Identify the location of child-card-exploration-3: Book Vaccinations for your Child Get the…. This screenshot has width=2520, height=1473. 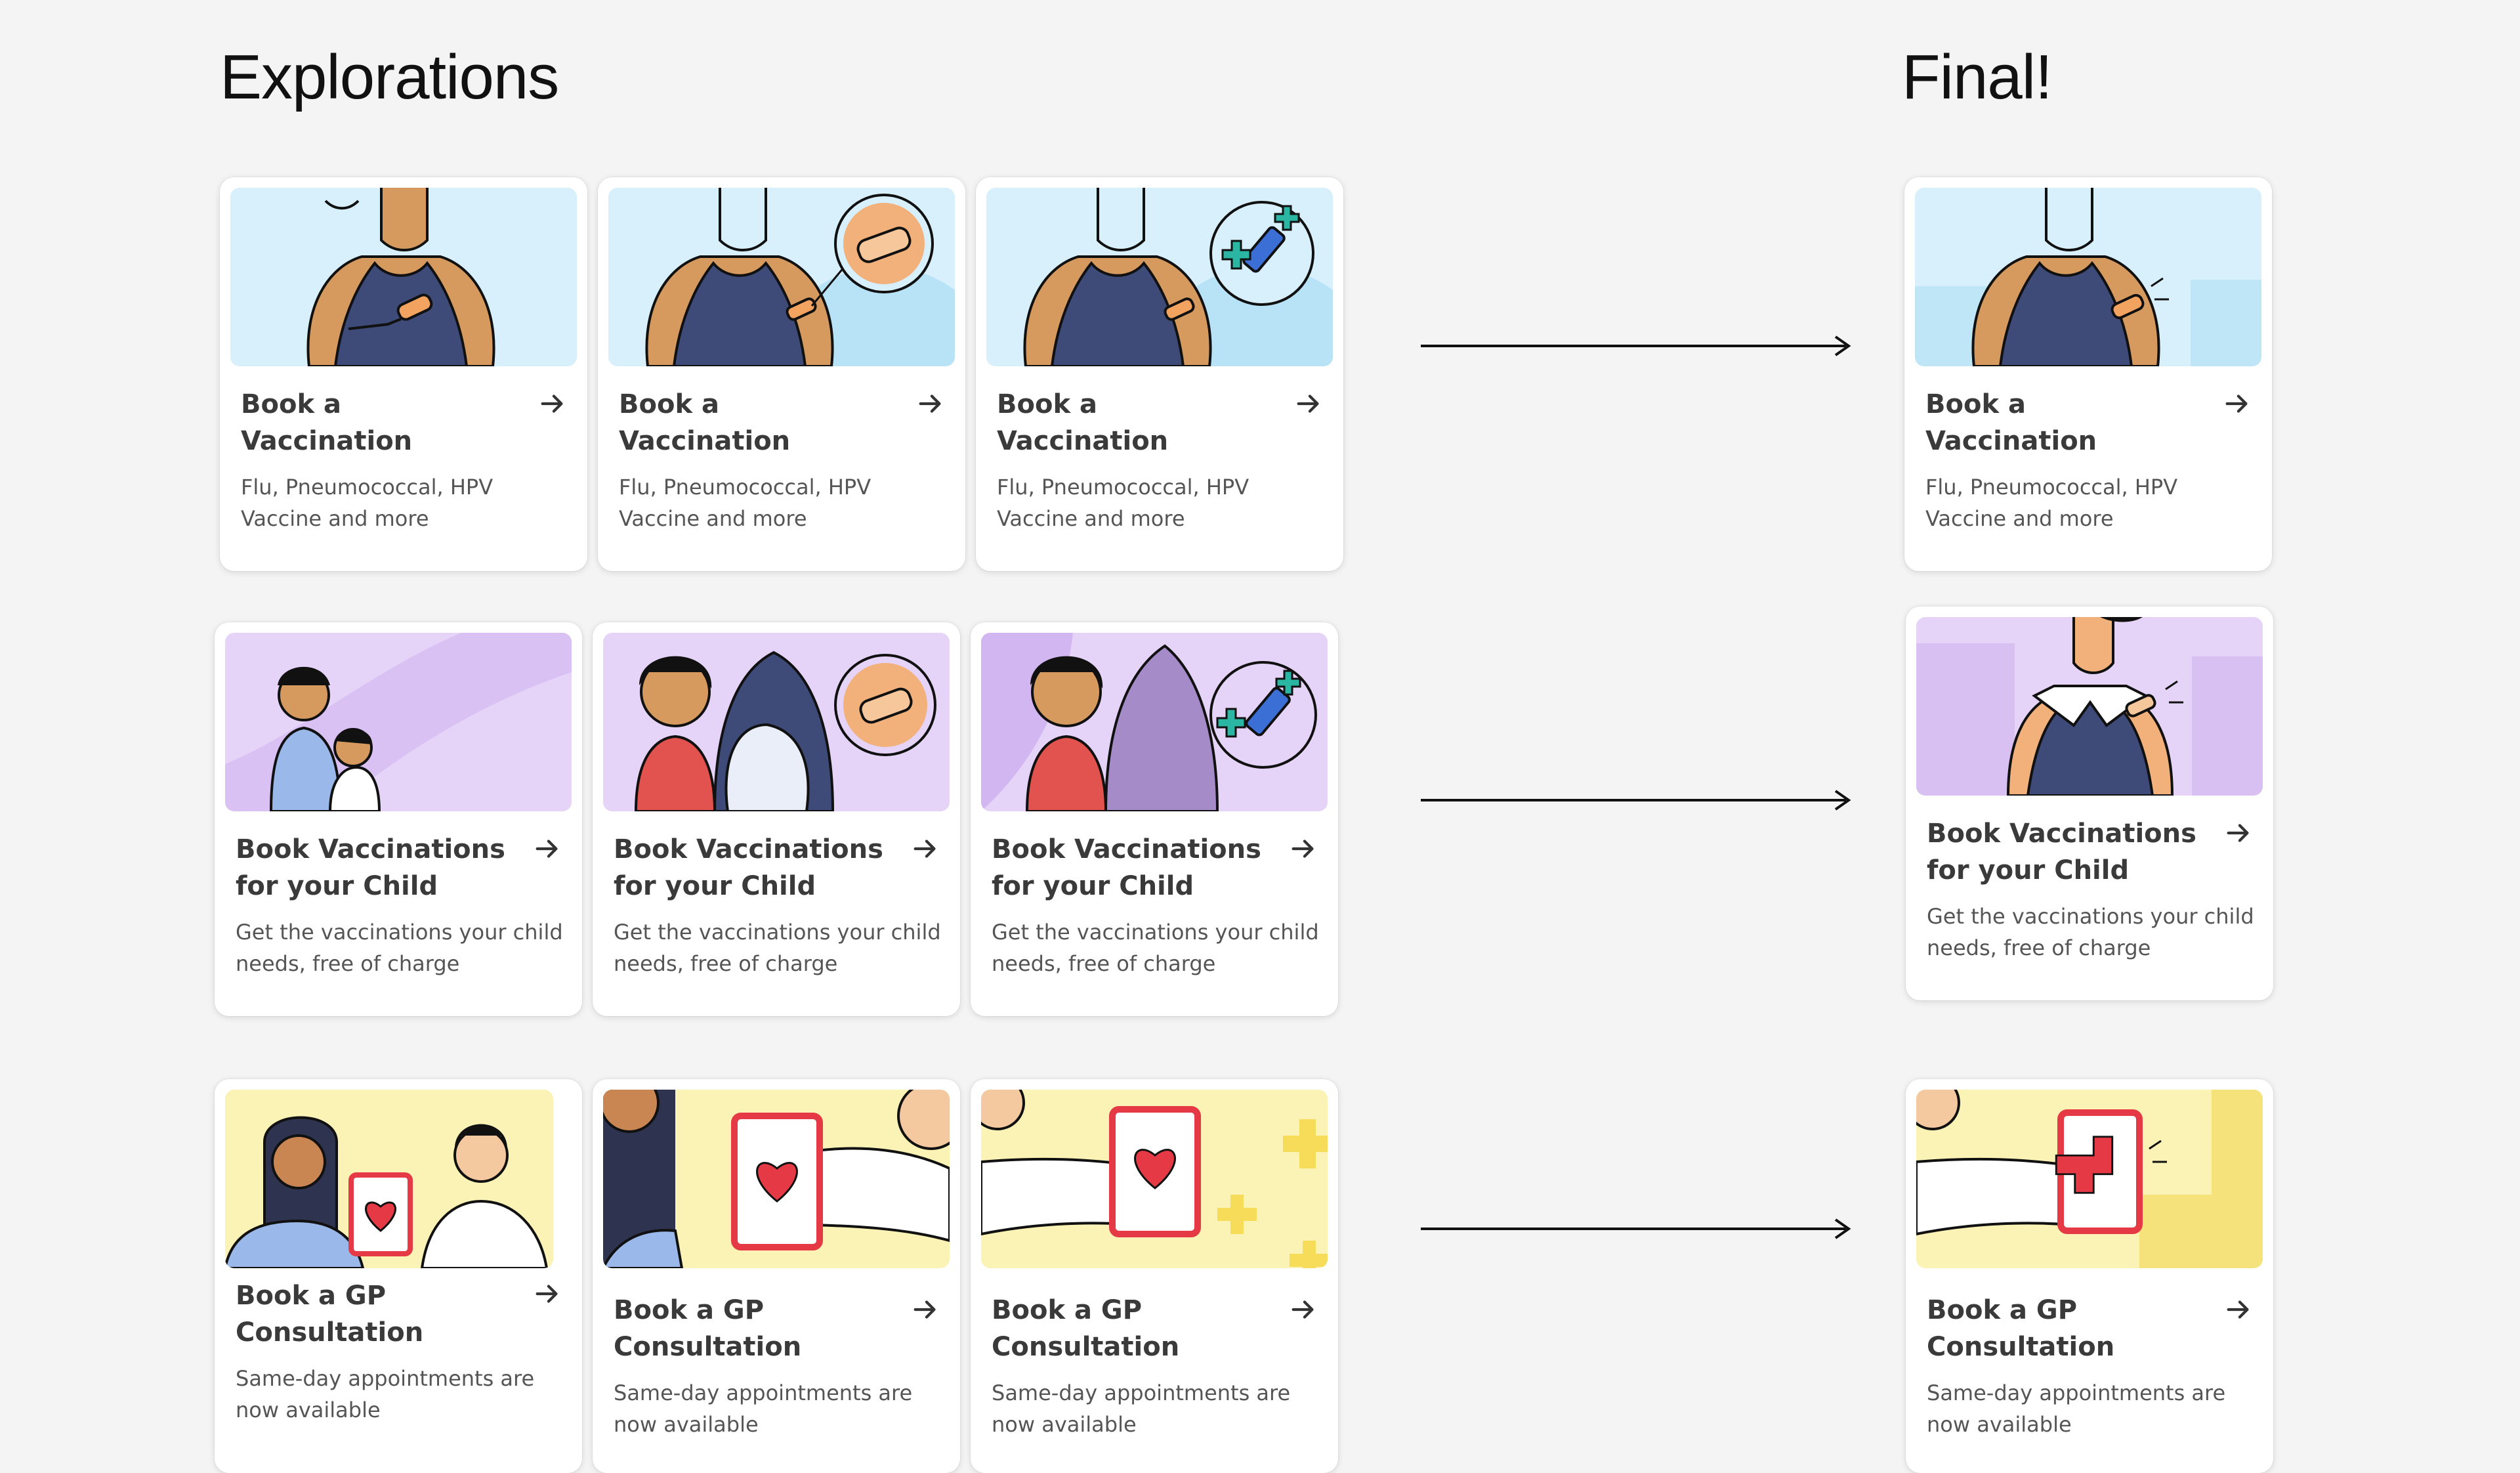
(1154, 819).